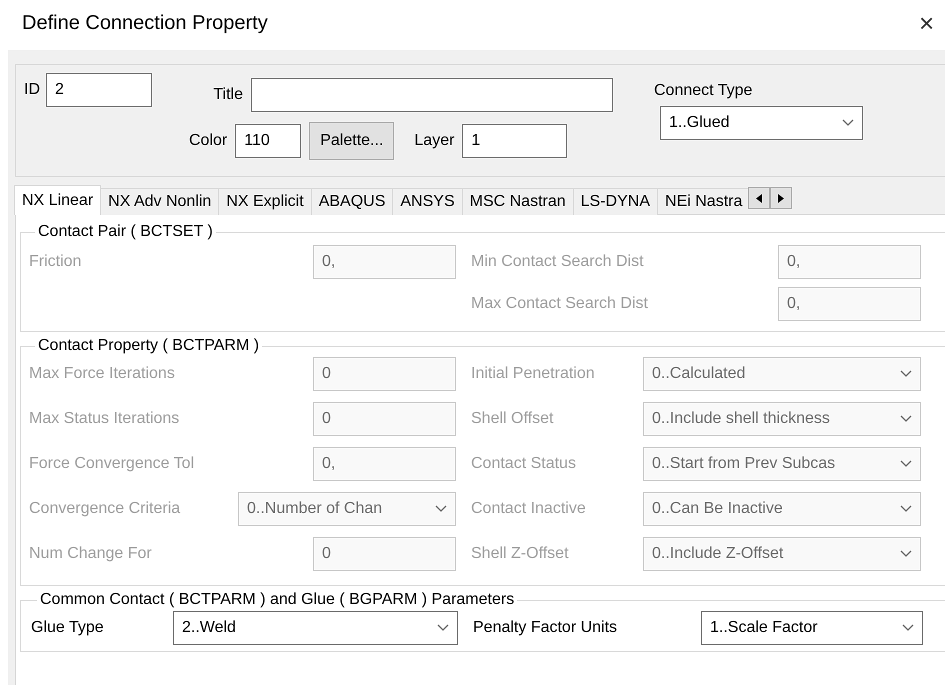  What do you see at coordinates (105, 509) in the screenshot?
I see `field-label: Convergence Criteria` at bounding box center [105, 509].